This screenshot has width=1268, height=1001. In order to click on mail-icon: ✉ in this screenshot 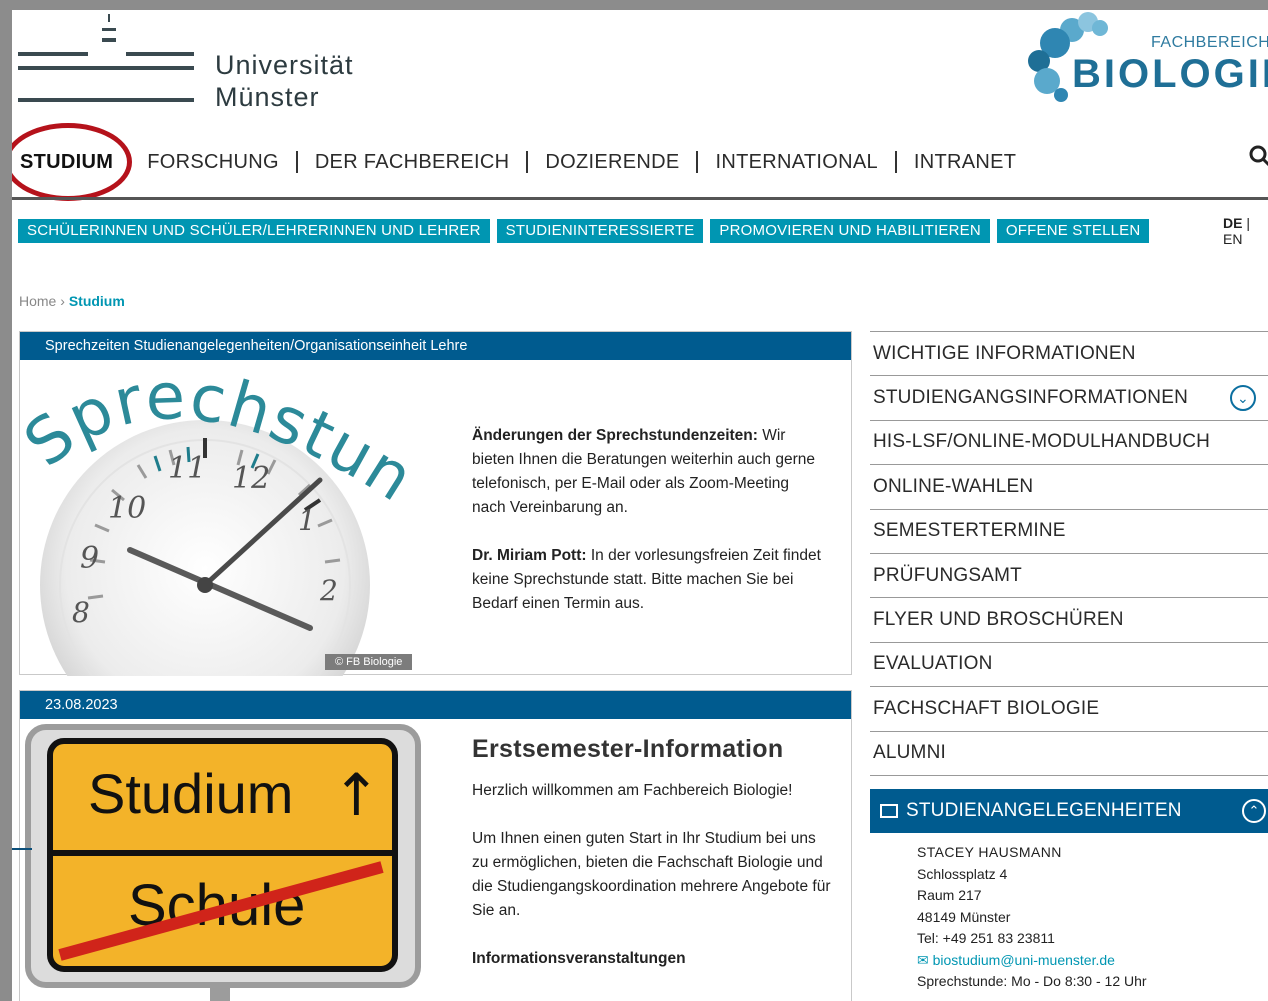, I will do `click(923, 959)`.